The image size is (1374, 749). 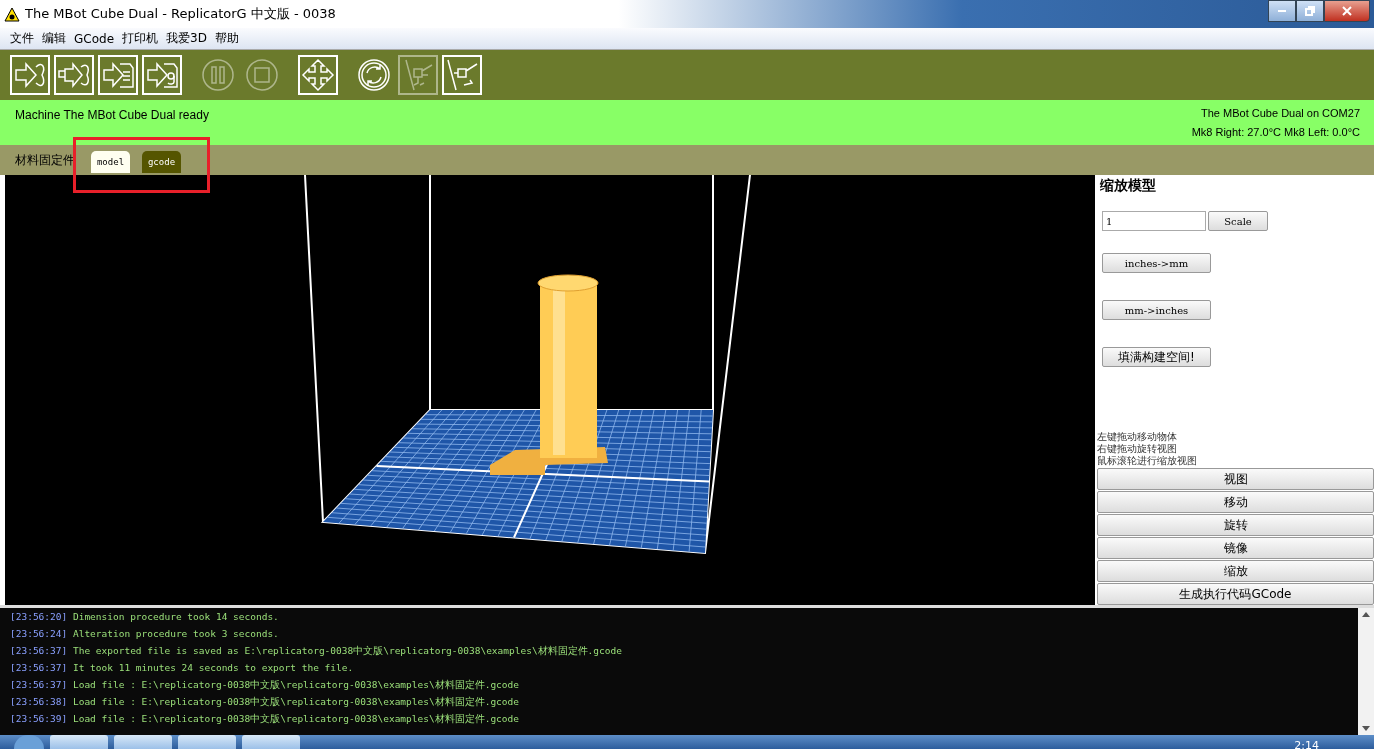 I want to click on menu-item: 帮助, so click(x=226, y=38).